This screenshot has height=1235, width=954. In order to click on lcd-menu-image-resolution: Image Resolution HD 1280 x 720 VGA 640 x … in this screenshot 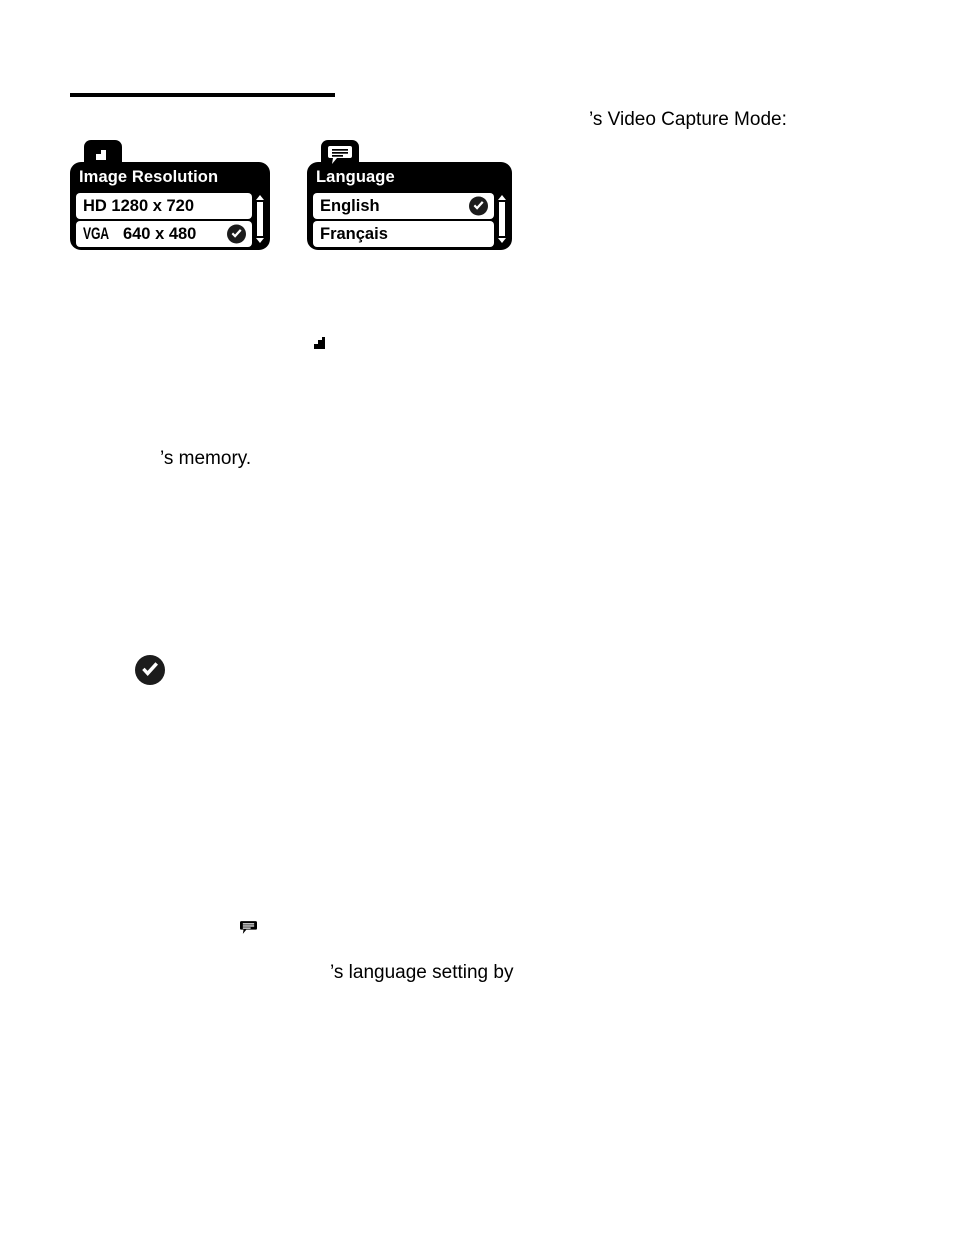, I will do `click(170, 195)`.